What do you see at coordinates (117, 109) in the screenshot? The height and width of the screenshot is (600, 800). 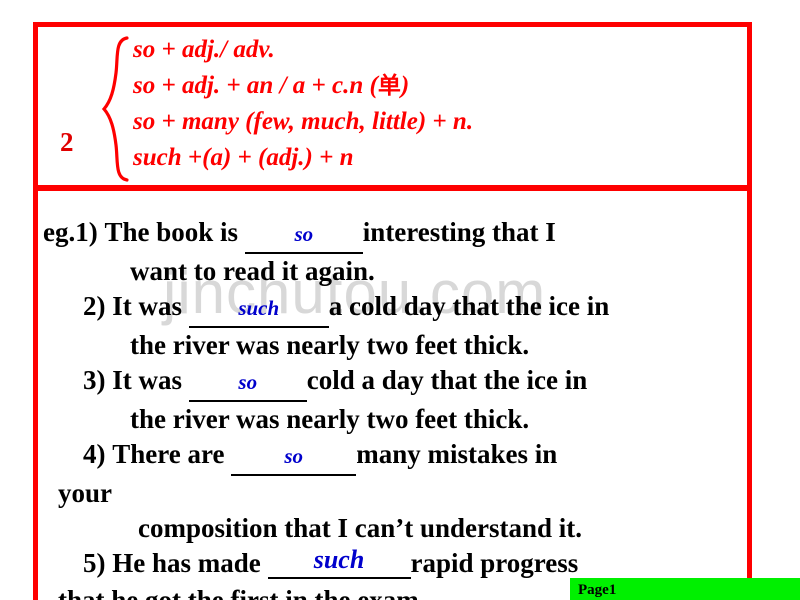 I see `left-curly-brace-icon` at bounding box center [117, 109].